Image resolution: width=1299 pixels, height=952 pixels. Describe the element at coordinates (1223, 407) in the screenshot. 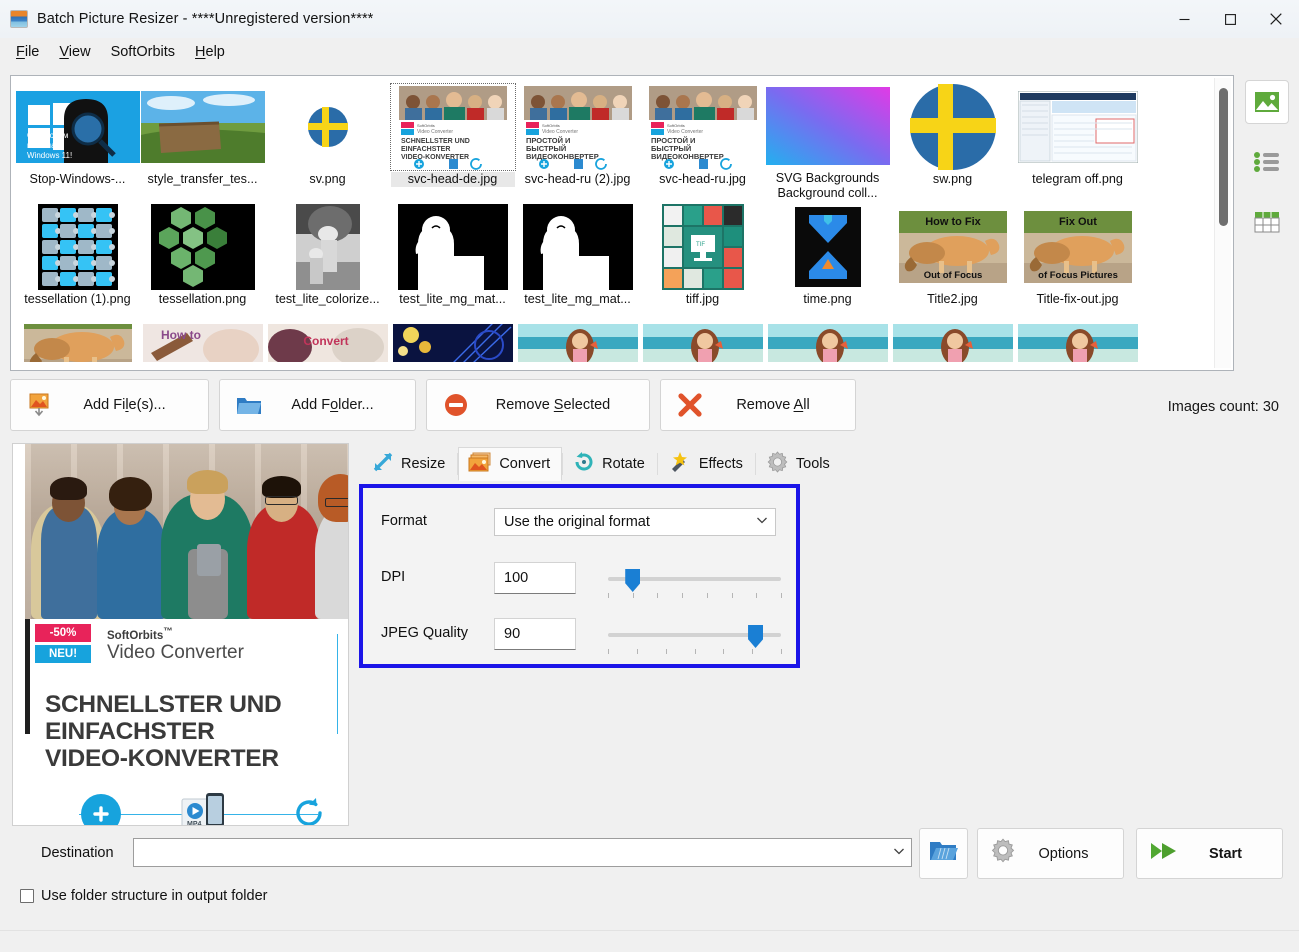

I see `images-count-label: Images count: 30` at that location.